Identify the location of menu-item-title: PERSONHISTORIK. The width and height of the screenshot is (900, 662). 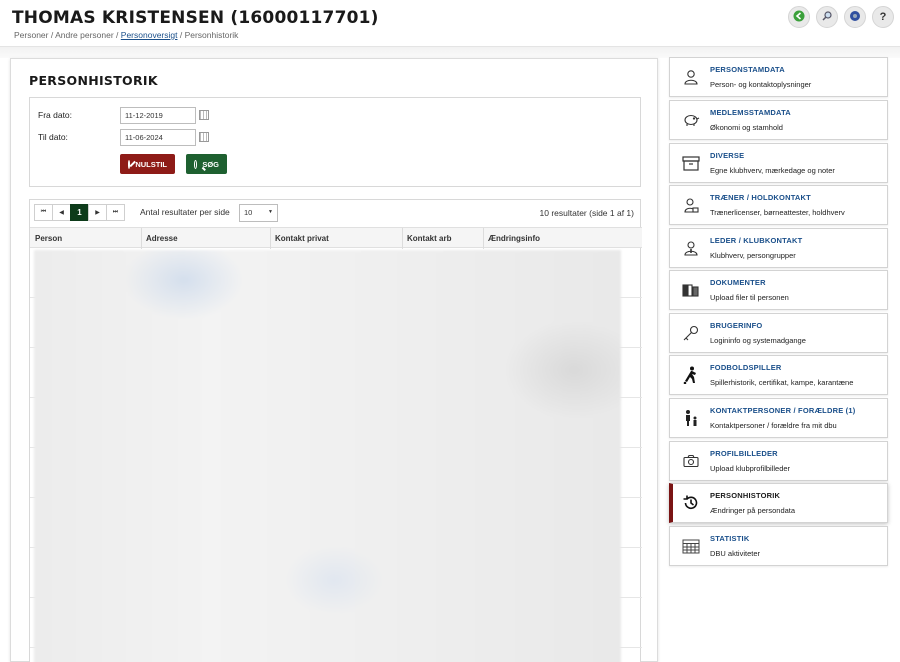
(745, 495).